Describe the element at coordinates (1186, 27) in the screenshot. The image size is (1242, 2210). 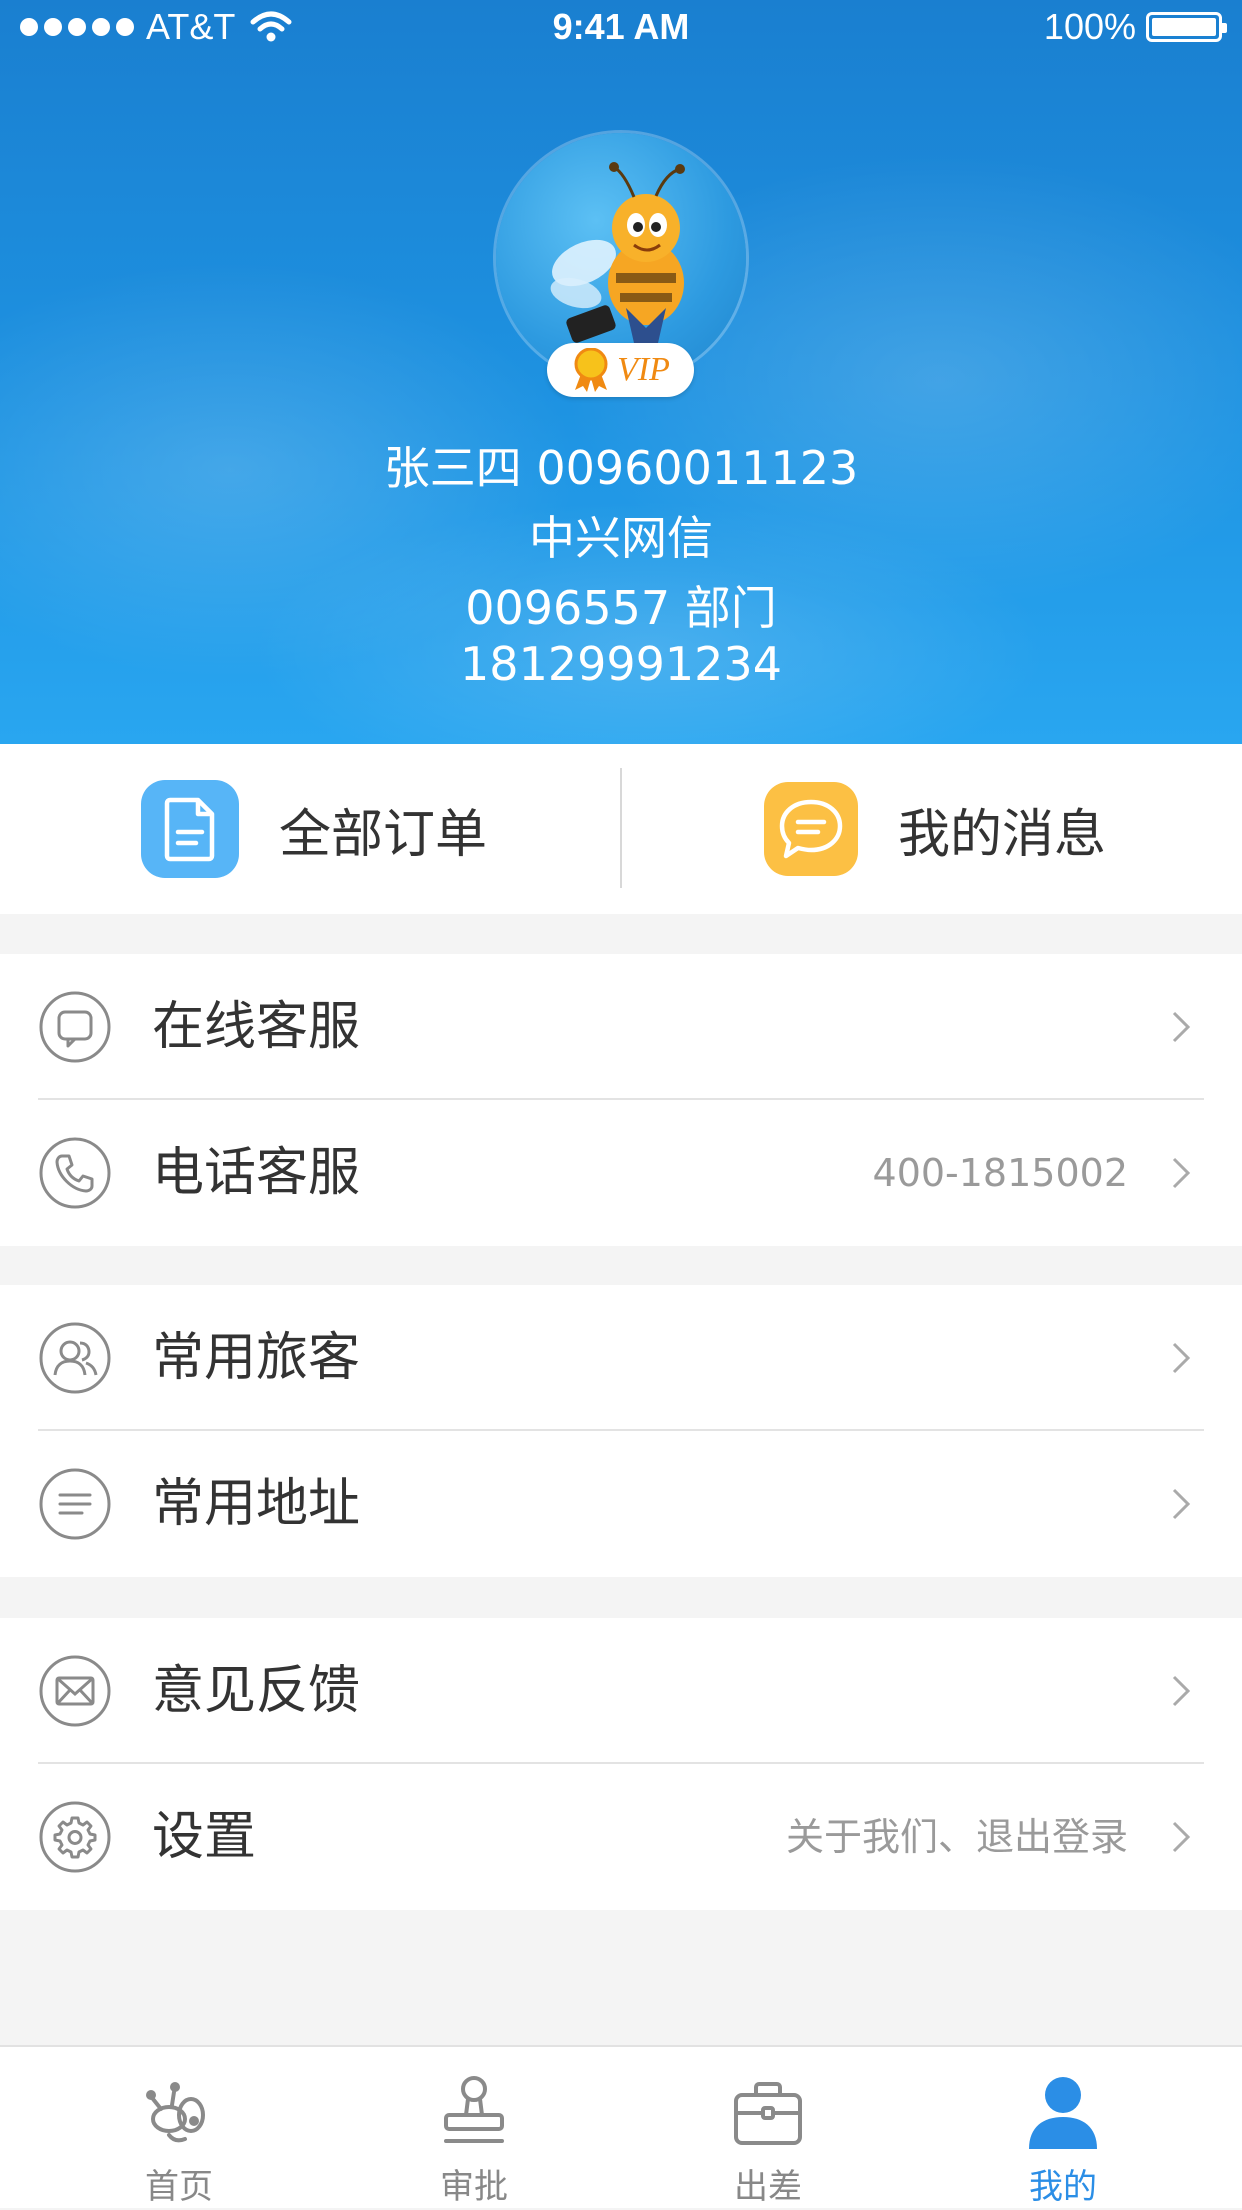
I see `battery-icon` at that location.